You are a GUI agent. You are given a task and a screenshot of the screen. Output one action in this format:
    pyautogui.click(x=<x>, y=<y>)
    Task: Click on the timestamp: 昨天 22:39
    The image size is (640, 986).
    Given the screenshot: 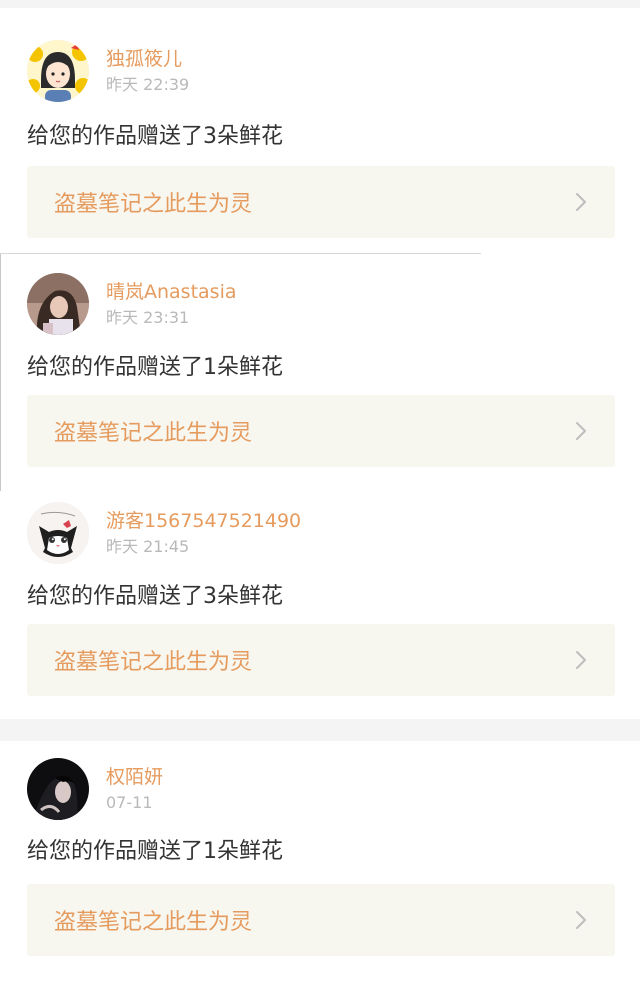 What is the action you would take?
    pyautogui.click(x=148, y=84)
    